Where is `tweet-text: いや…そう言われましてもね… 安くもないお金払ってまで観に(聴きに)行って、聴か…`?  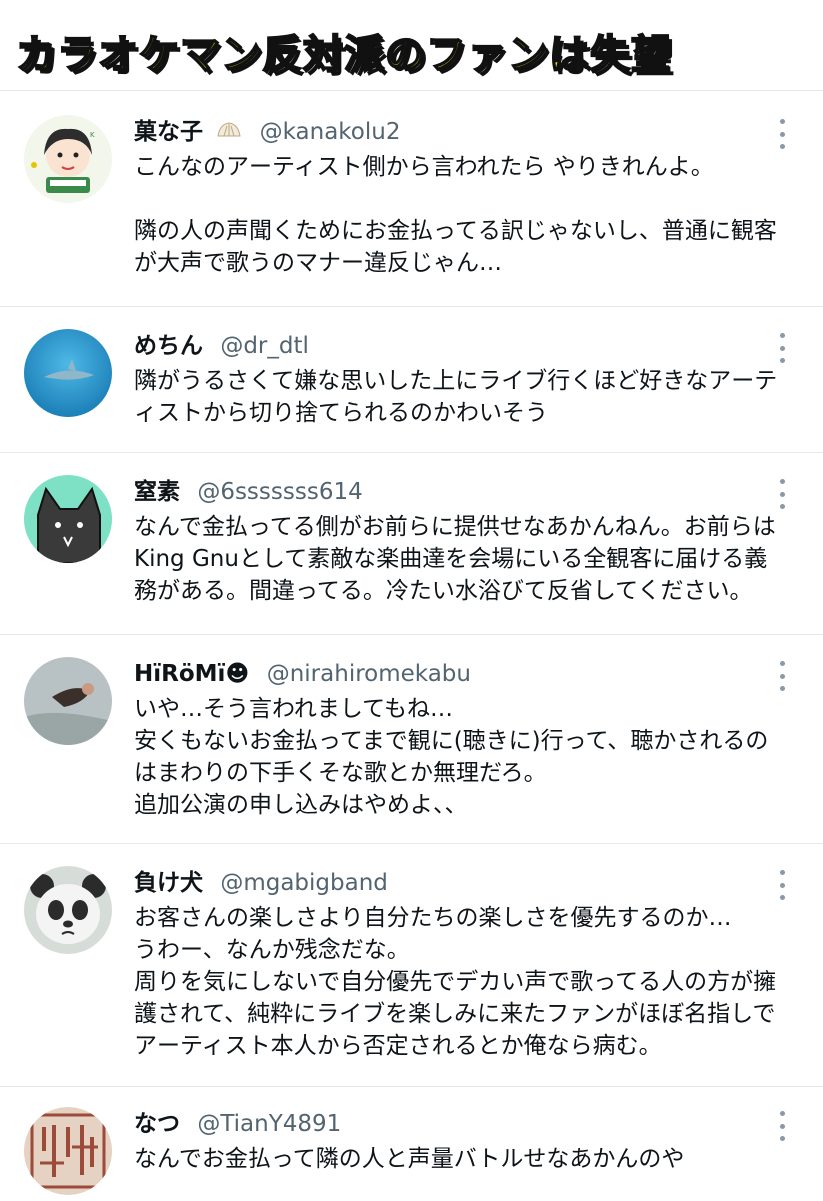
tweet-text: いや…そう言われましてもね… 安くもないお金払ってまで観に(聴きに)行って、聴か… is located at coordinates (469, 757).